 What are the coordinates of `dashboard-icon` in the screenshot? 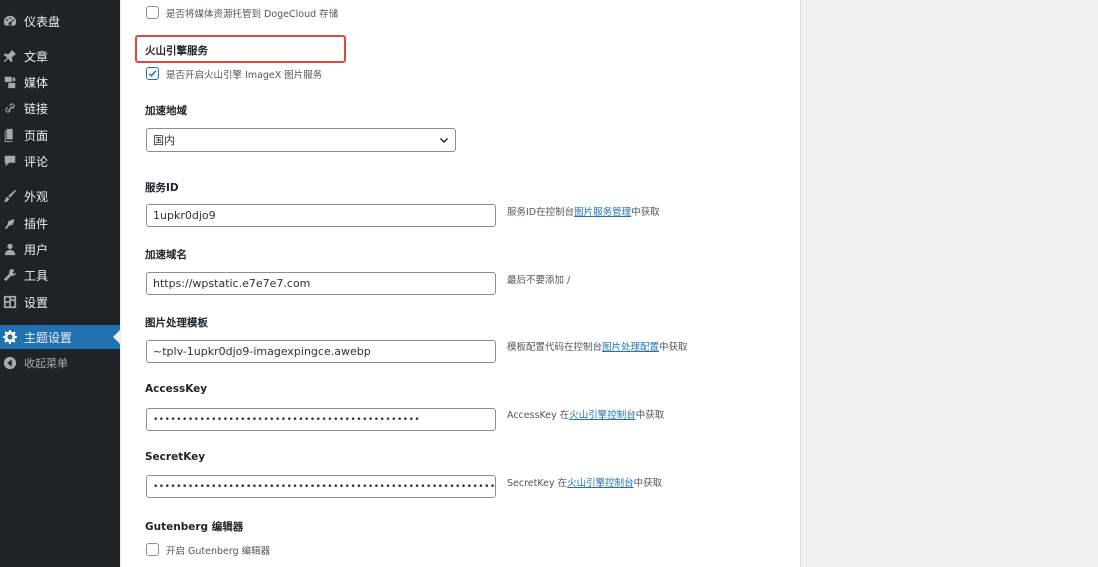 It's located at (10, 21).